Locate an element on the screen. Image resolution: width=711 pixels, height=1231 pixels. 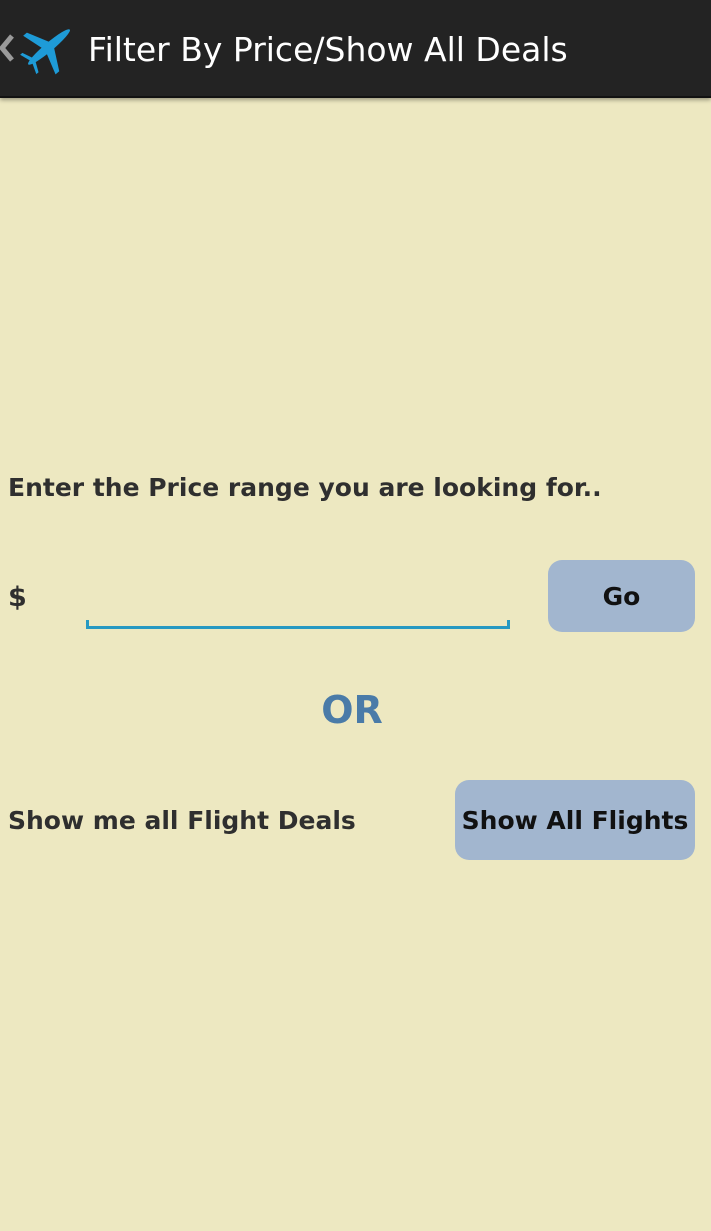
all-deals-label: Show me all Flight Deals is located at coordinates (182, 820).